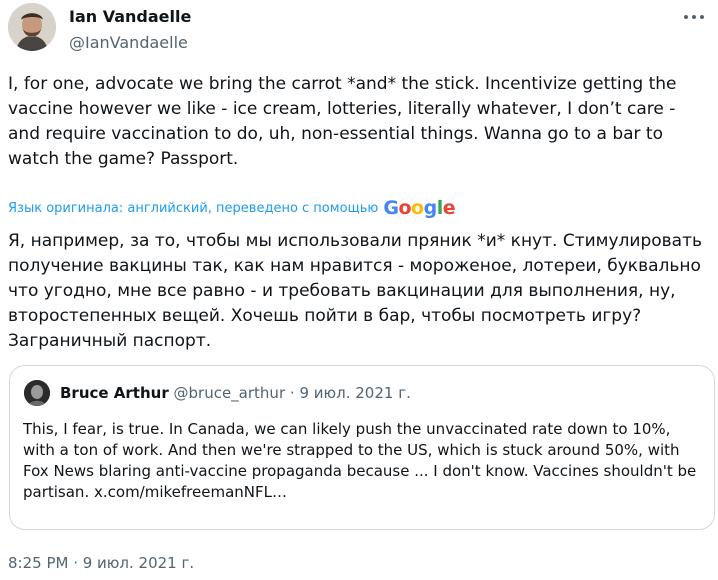 Image resolution: width=718 pixels, height=580 pixels. What do you see at coordinates (449, 208) in the screenshot?
I see `google-logo-letter: e` at bounding box center [449, 208].